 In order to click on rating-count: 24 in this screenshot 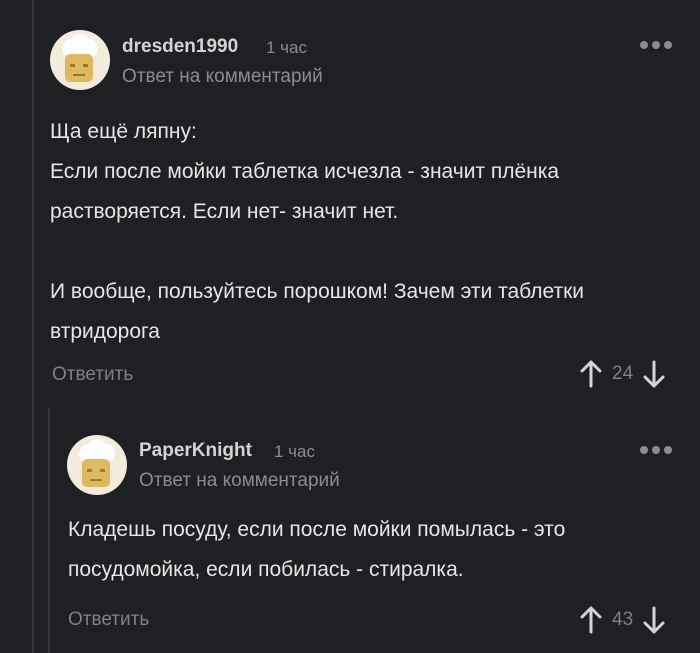, I will do `click(623, 373)`.